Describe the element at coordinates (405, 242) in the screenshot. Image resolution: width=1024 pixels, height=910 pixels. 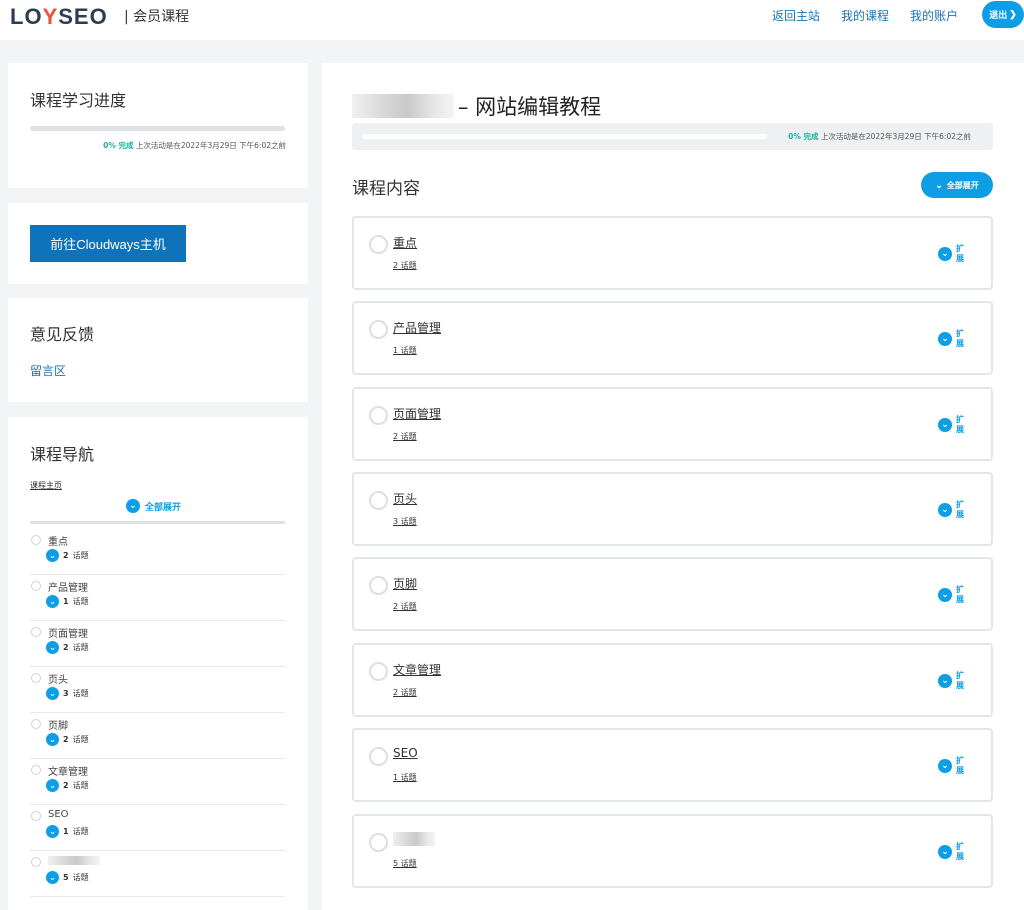
I see `lesson-title-link: 重点` at that location.